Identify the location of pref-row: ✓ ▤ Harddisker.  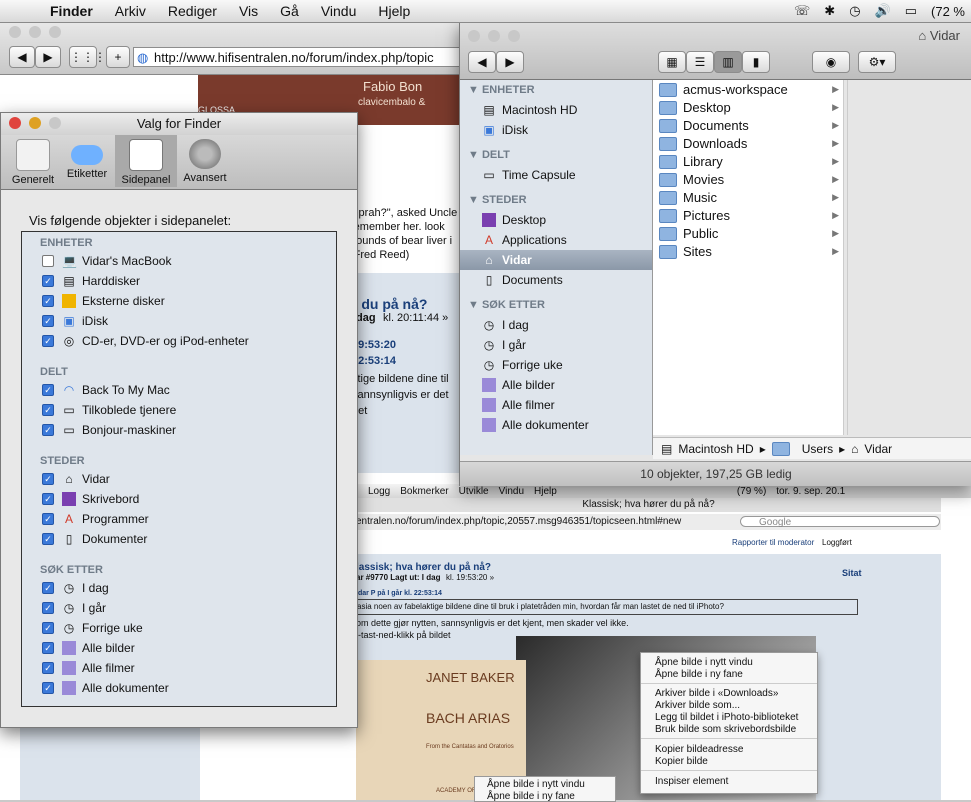
(91, 281).